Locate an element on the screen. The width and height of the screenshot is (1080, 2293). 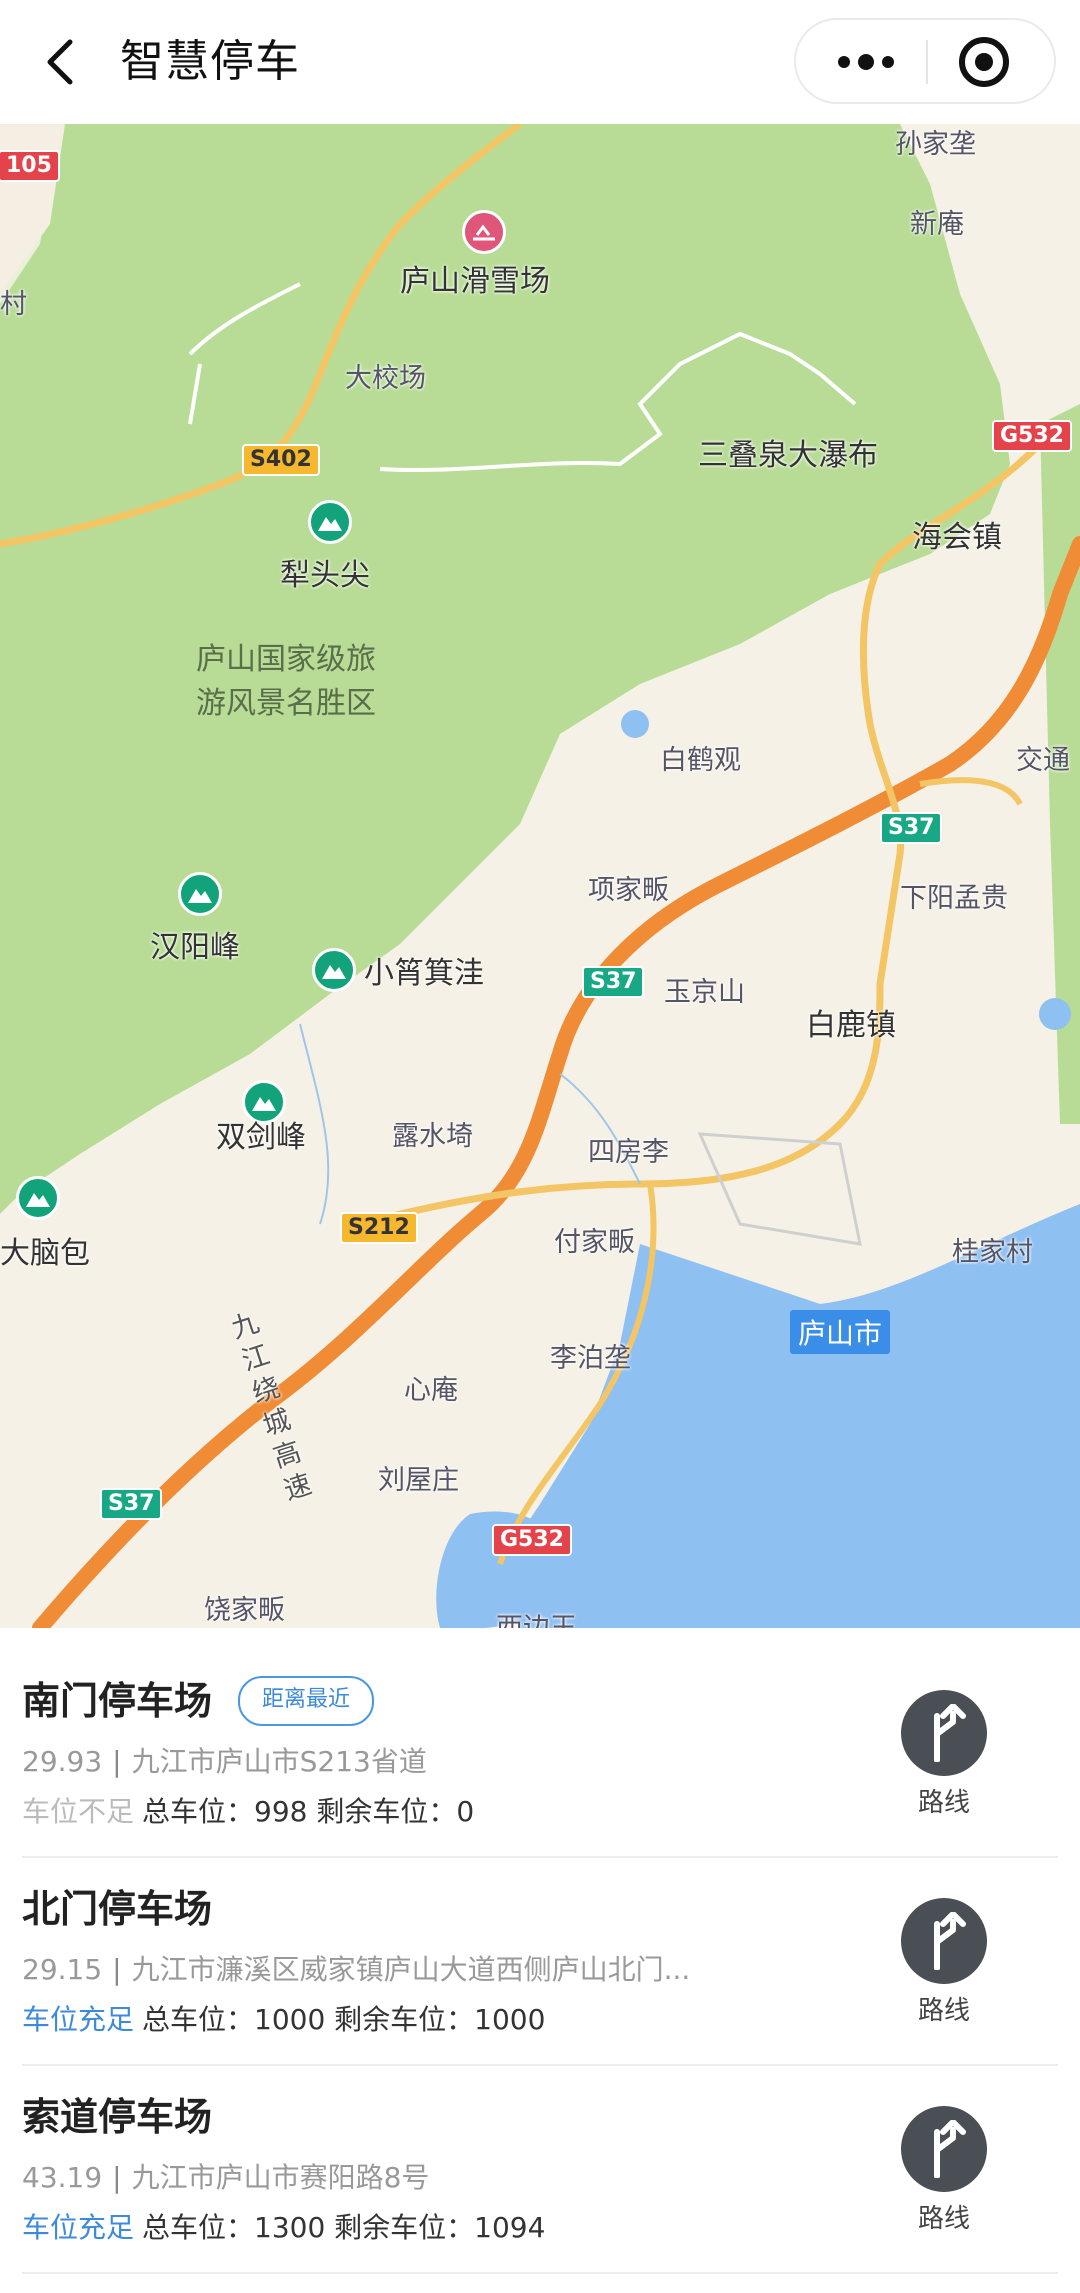
map-label: 露水埼 is located at coordinates (432, 1136).